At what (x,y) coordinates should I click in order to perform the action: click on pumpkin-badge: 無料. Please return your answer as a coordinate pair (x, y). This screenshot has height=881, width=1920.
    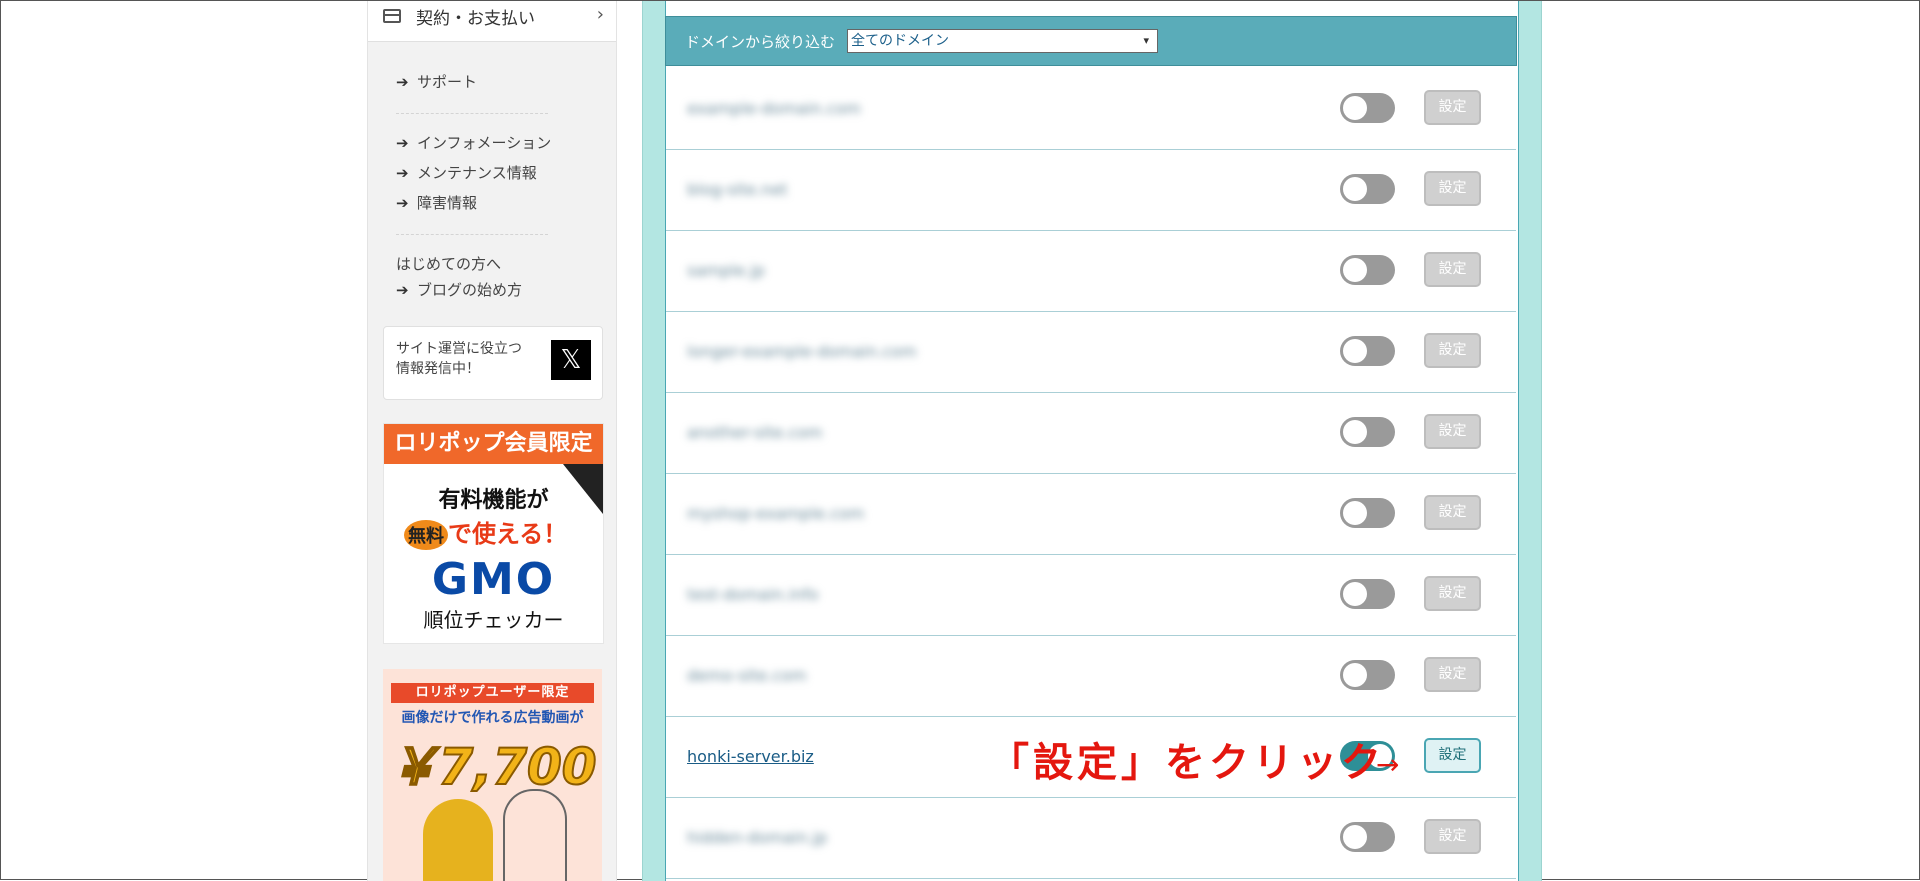
    Looking at the image, I should click on (426, 535).